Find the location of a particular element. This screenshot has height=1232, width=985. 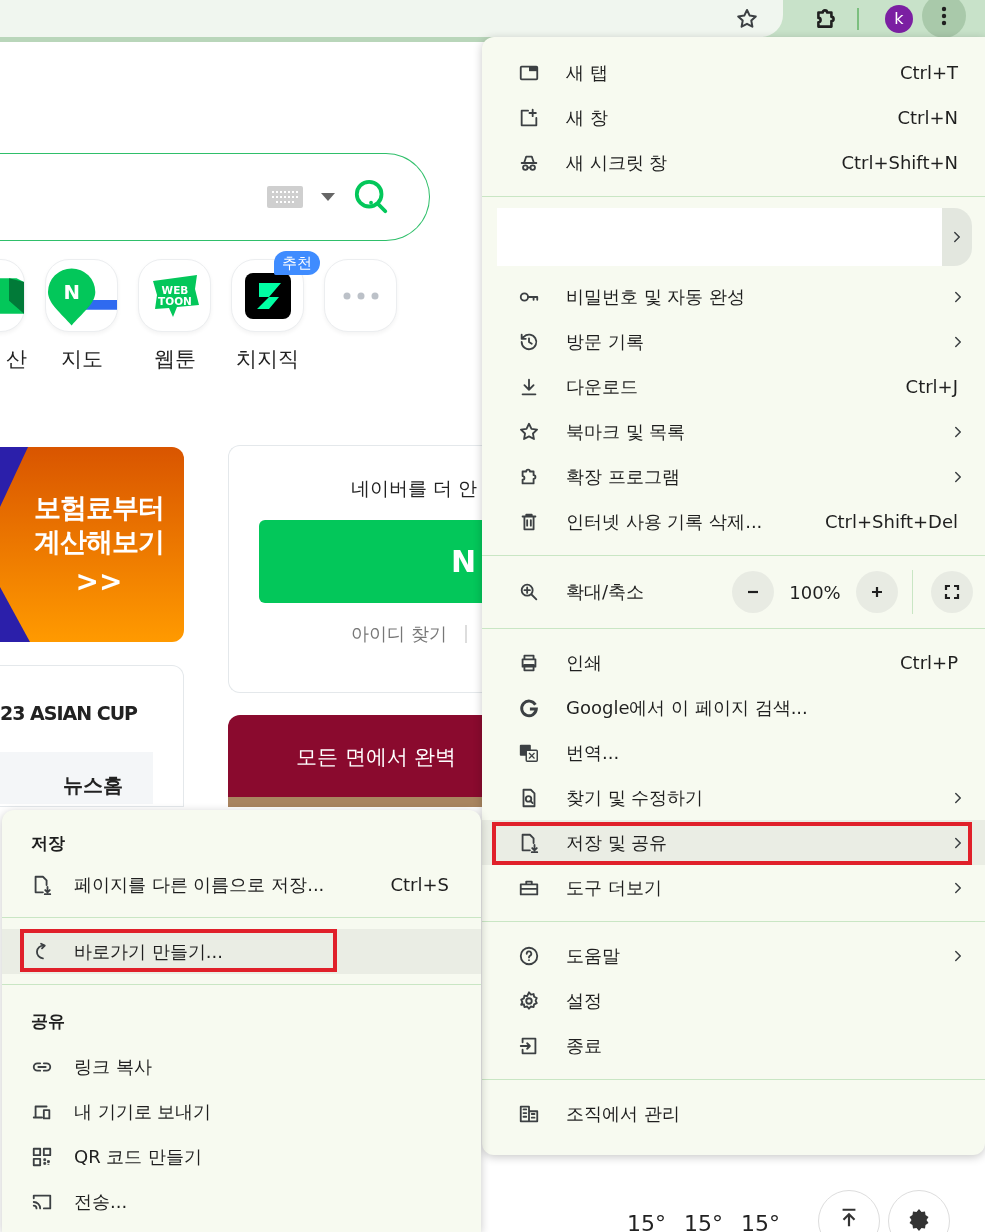

zoom-in-button is located at coordinates (877, 592).